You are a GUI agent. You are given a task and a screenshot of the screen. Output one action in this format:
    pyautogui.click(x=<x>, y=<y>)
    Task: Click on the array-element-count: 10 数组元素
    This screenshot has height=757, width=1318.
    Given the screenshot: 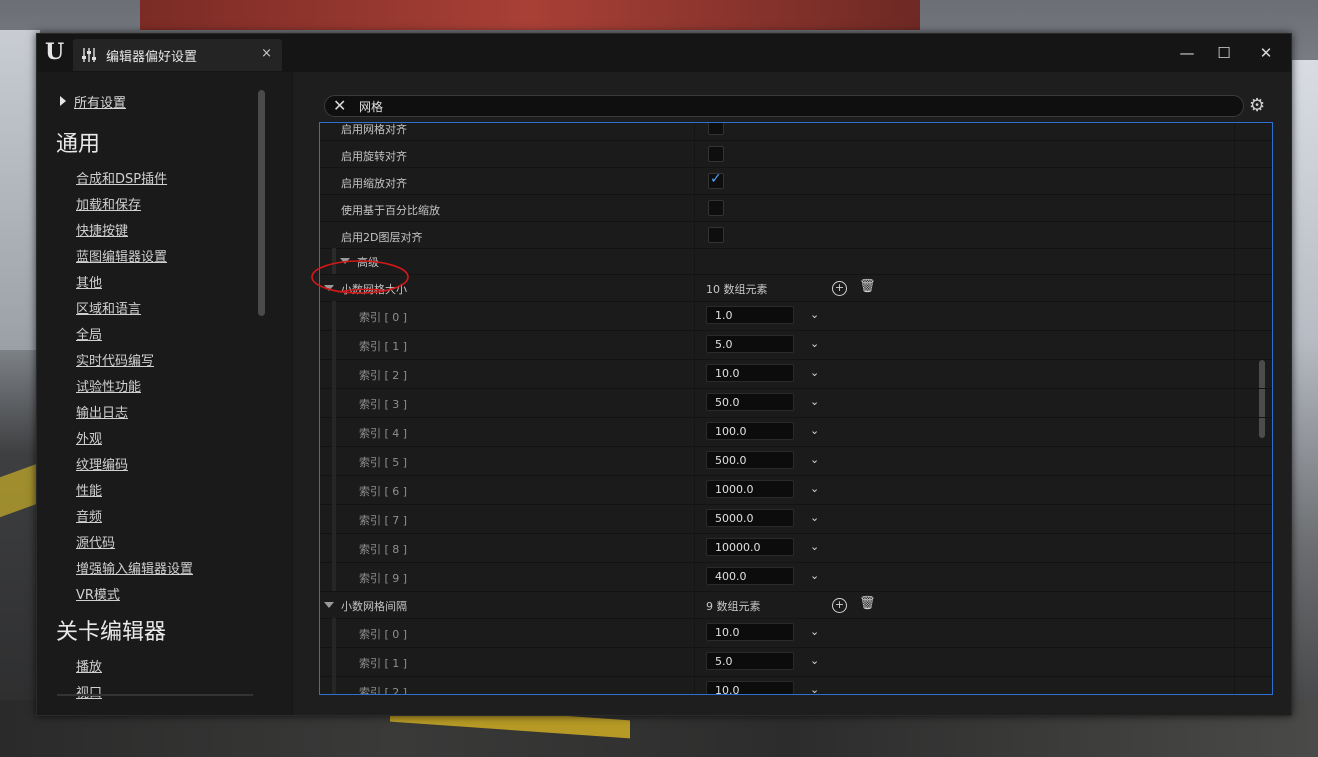 What is the action you would take?
    pyautogui.click(x=737, y=289)
    